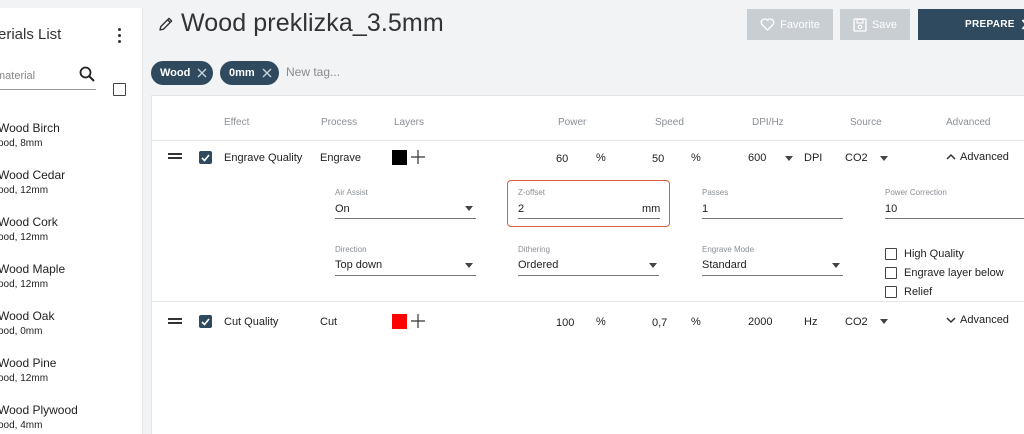  I want to click on list-item: Wood Plywood ood, 4mm, so click(70, 418).